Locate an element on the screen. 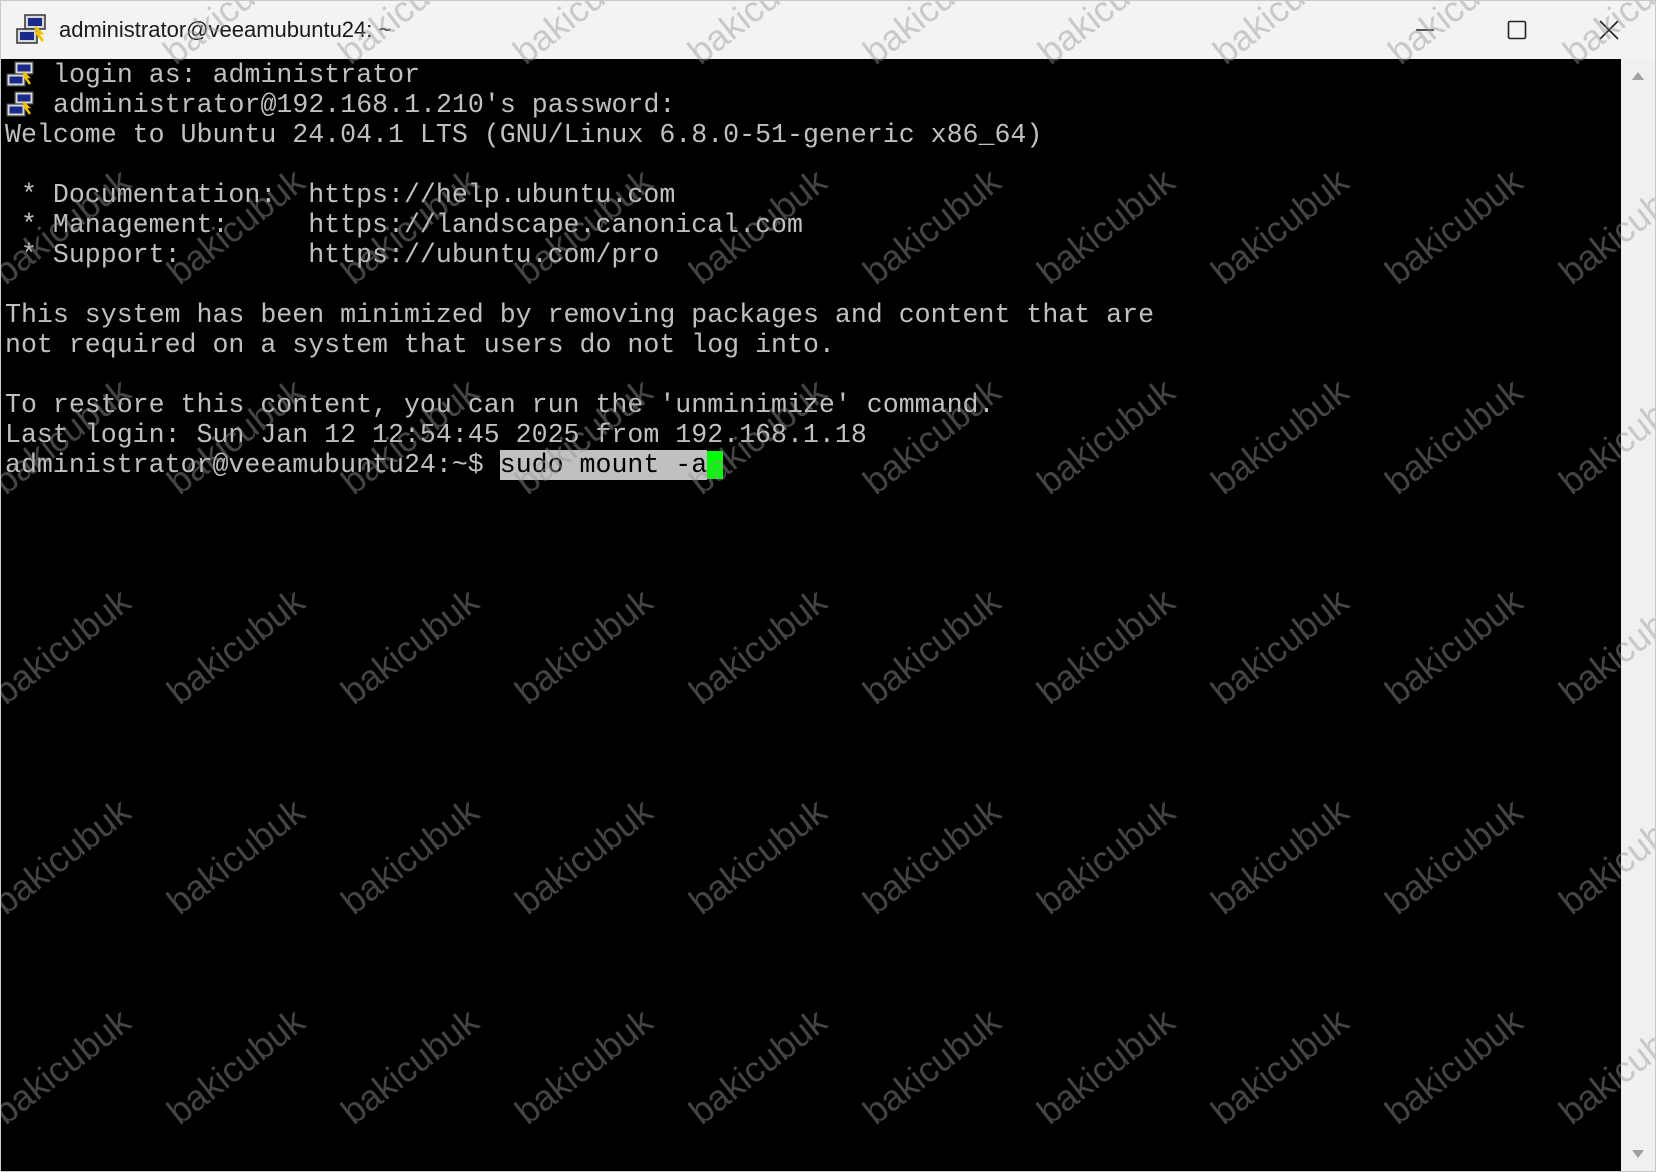 This screenshot has width=1656, height=1172. window-controls is located at coordinates (1517, 30).